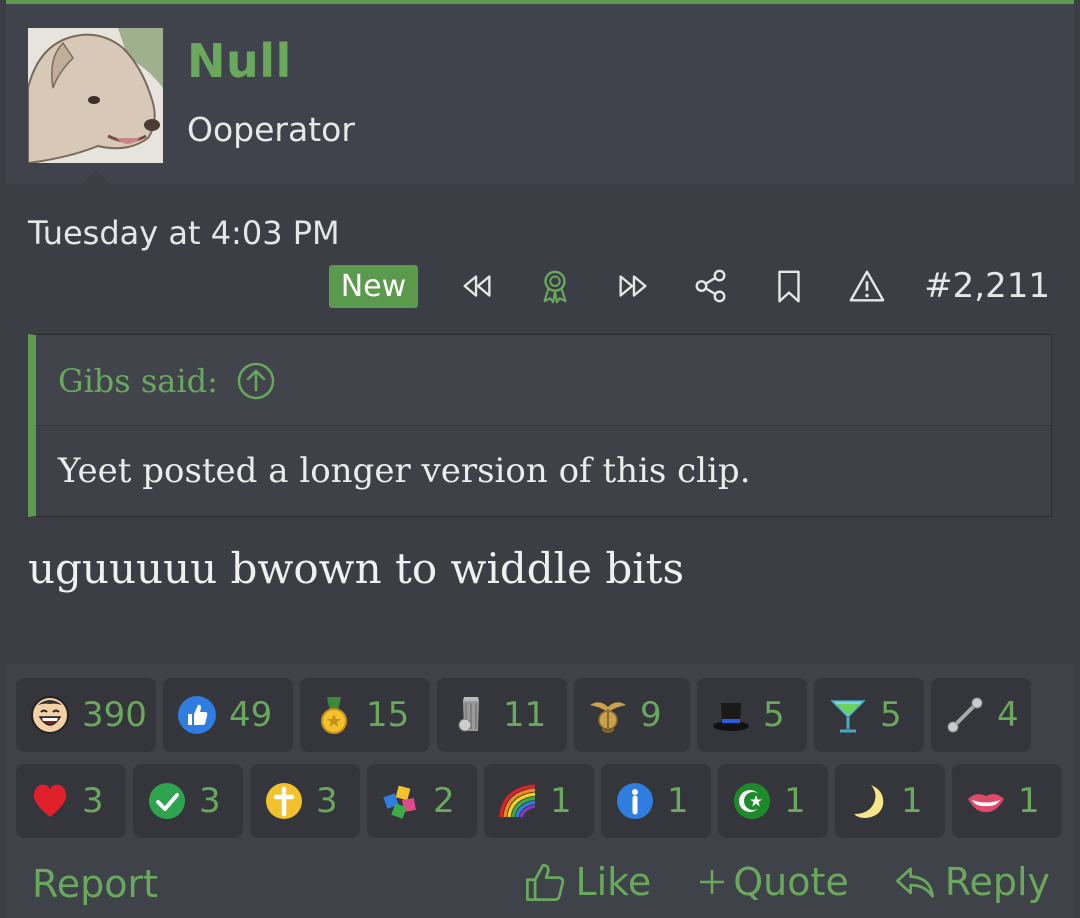 Image resolution: width=1080 pixels, height=918 pixels. I want to click on quote-header: Gibs said:, so click(543, 380).